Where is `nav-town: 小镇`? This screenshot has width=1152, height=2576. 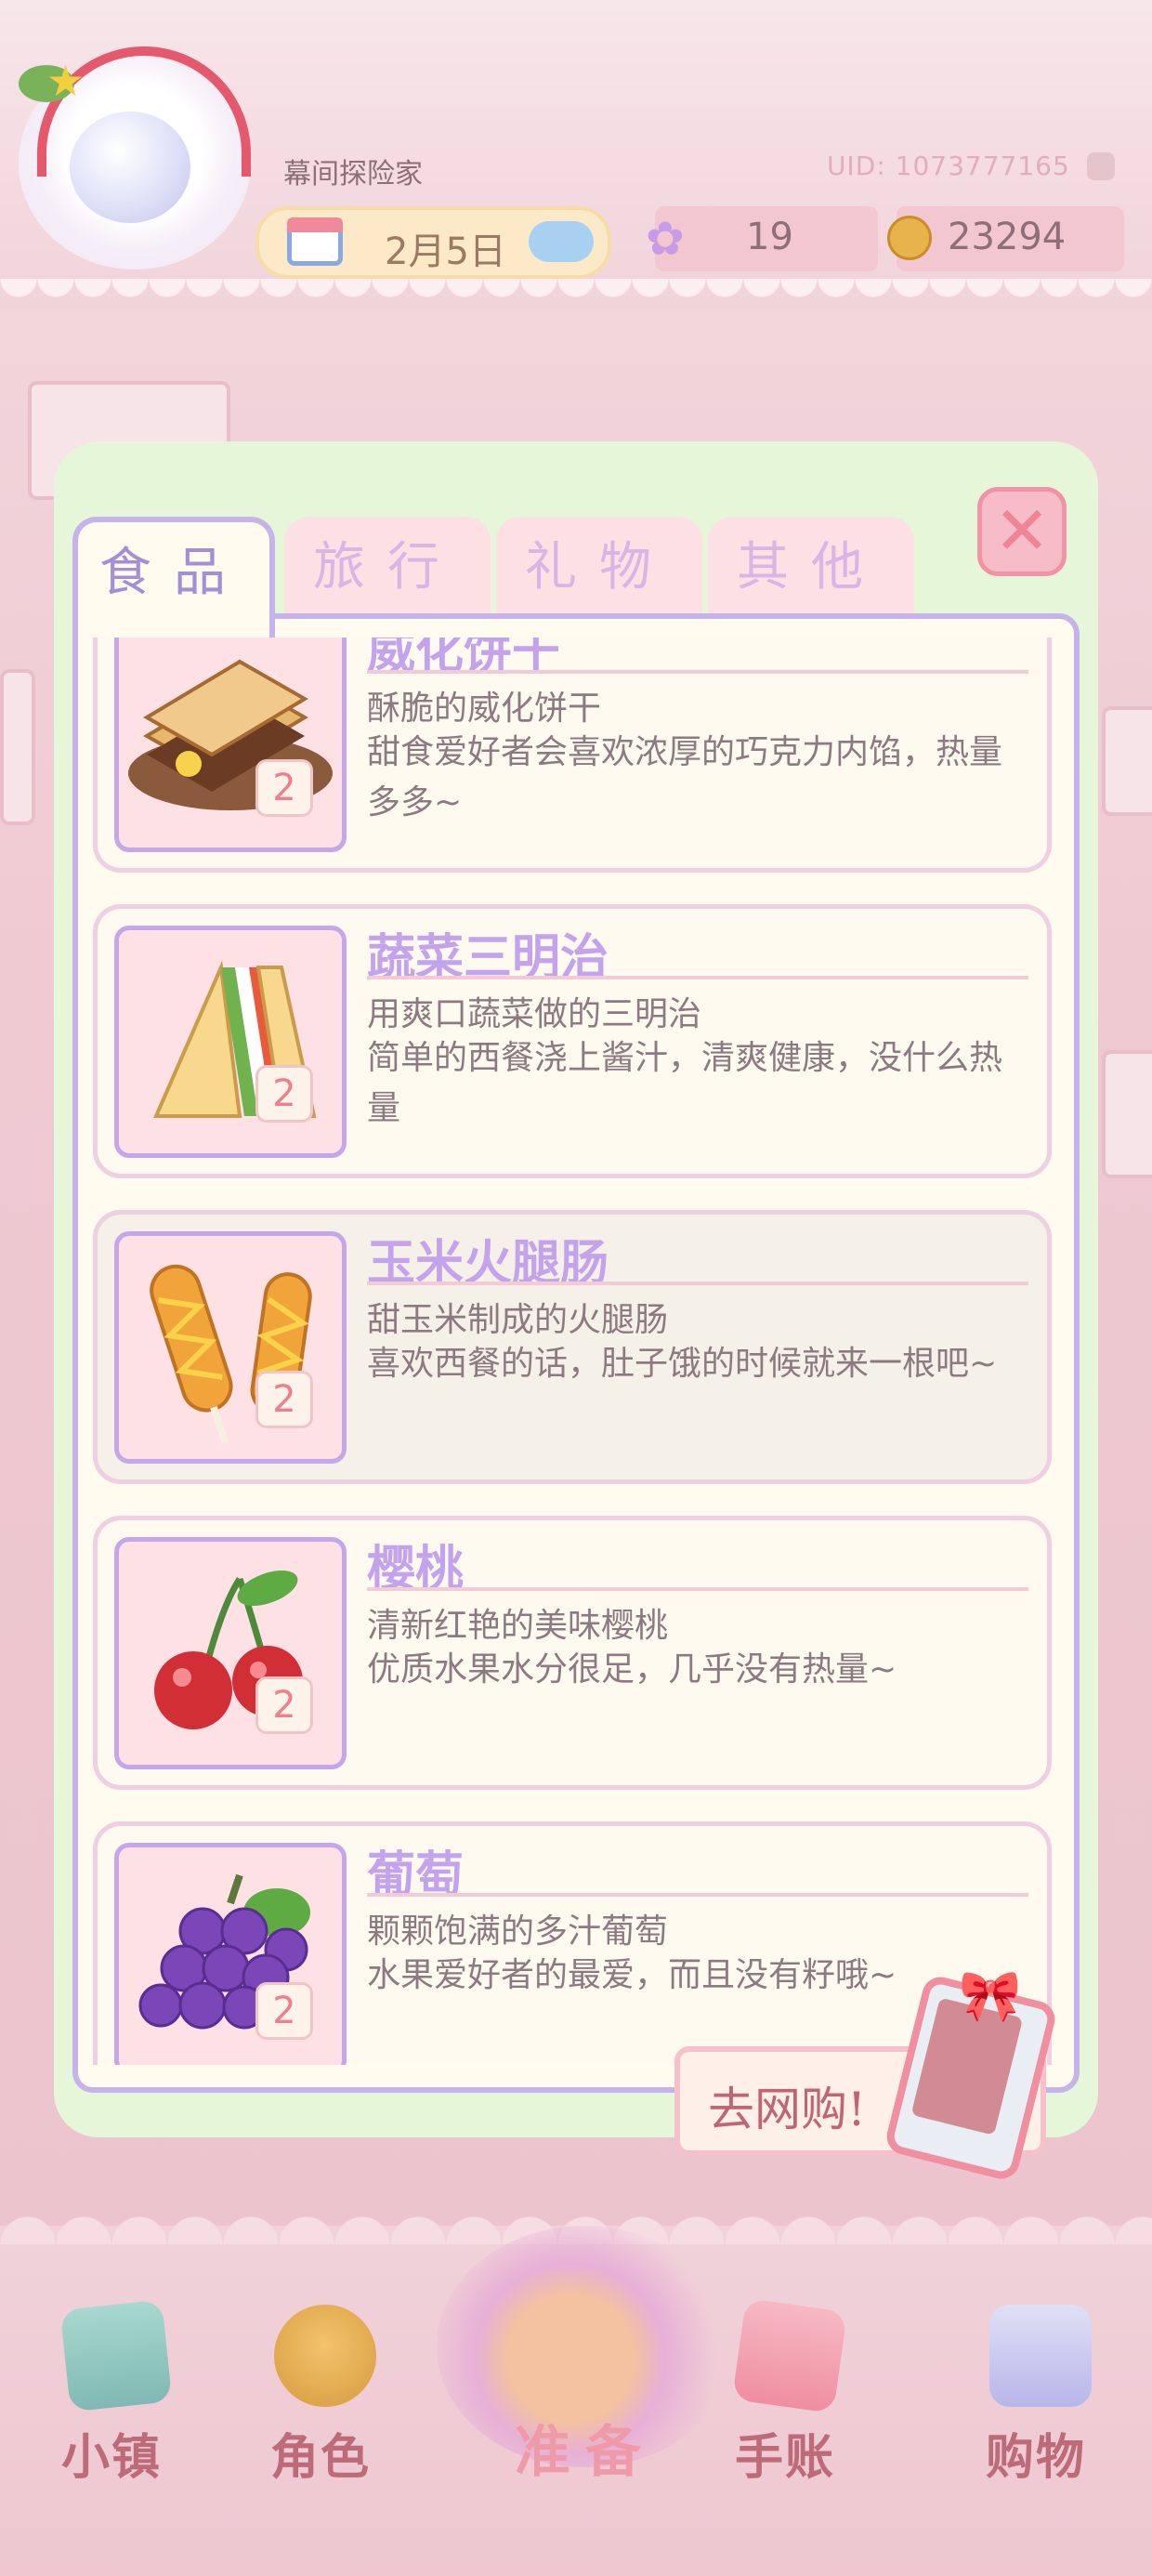 nav-town: 小镇 is located at coordinates (111, 2397).